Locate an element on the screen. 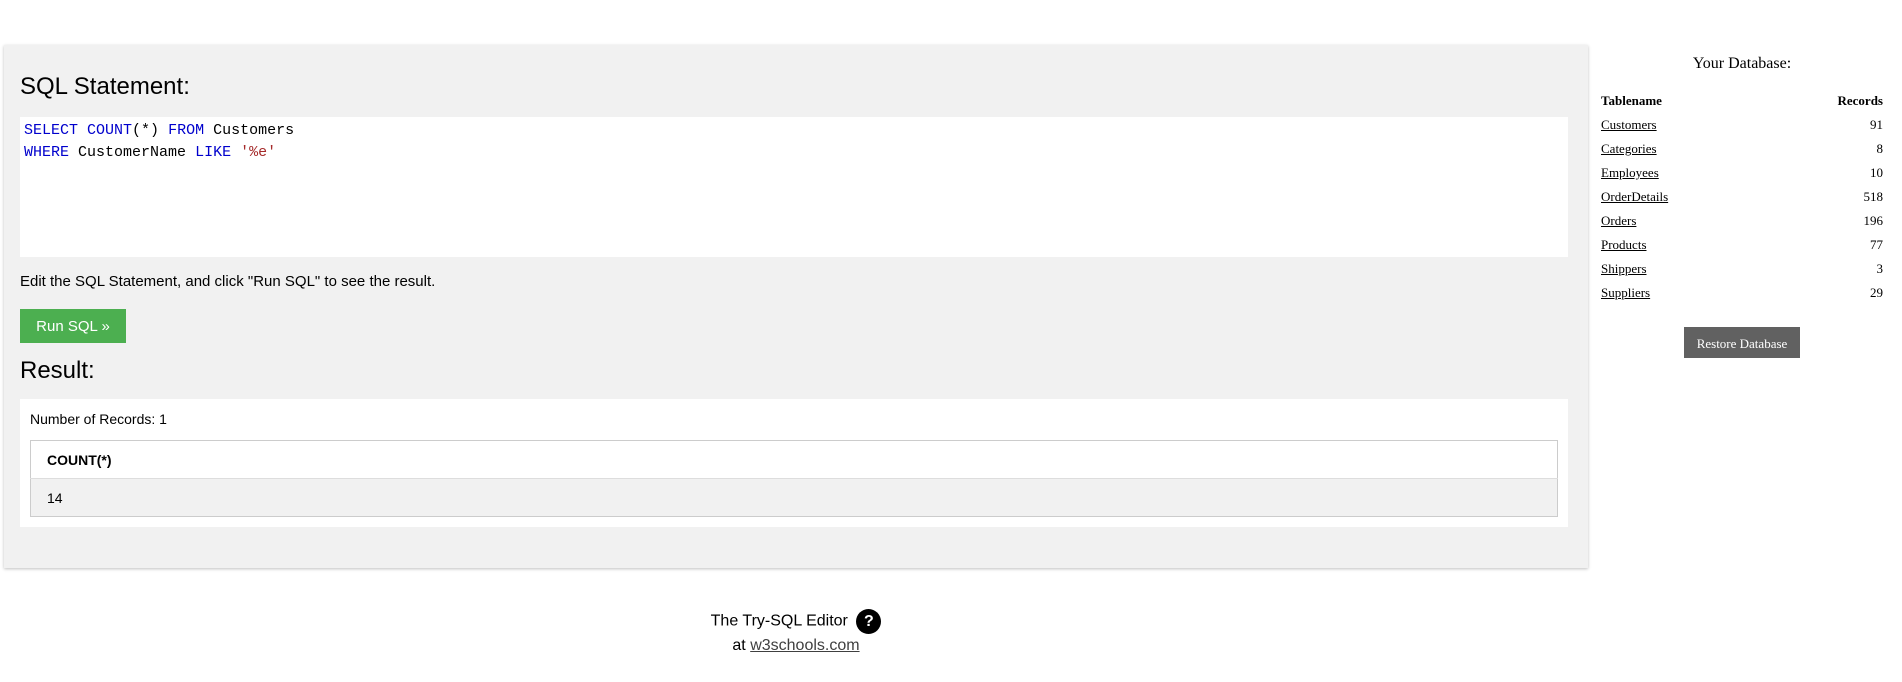 Image resolution: width=1902 pixels, height=682 pixels. sql-statement-title: SQL Statement: is located at coordinates (105, 86).